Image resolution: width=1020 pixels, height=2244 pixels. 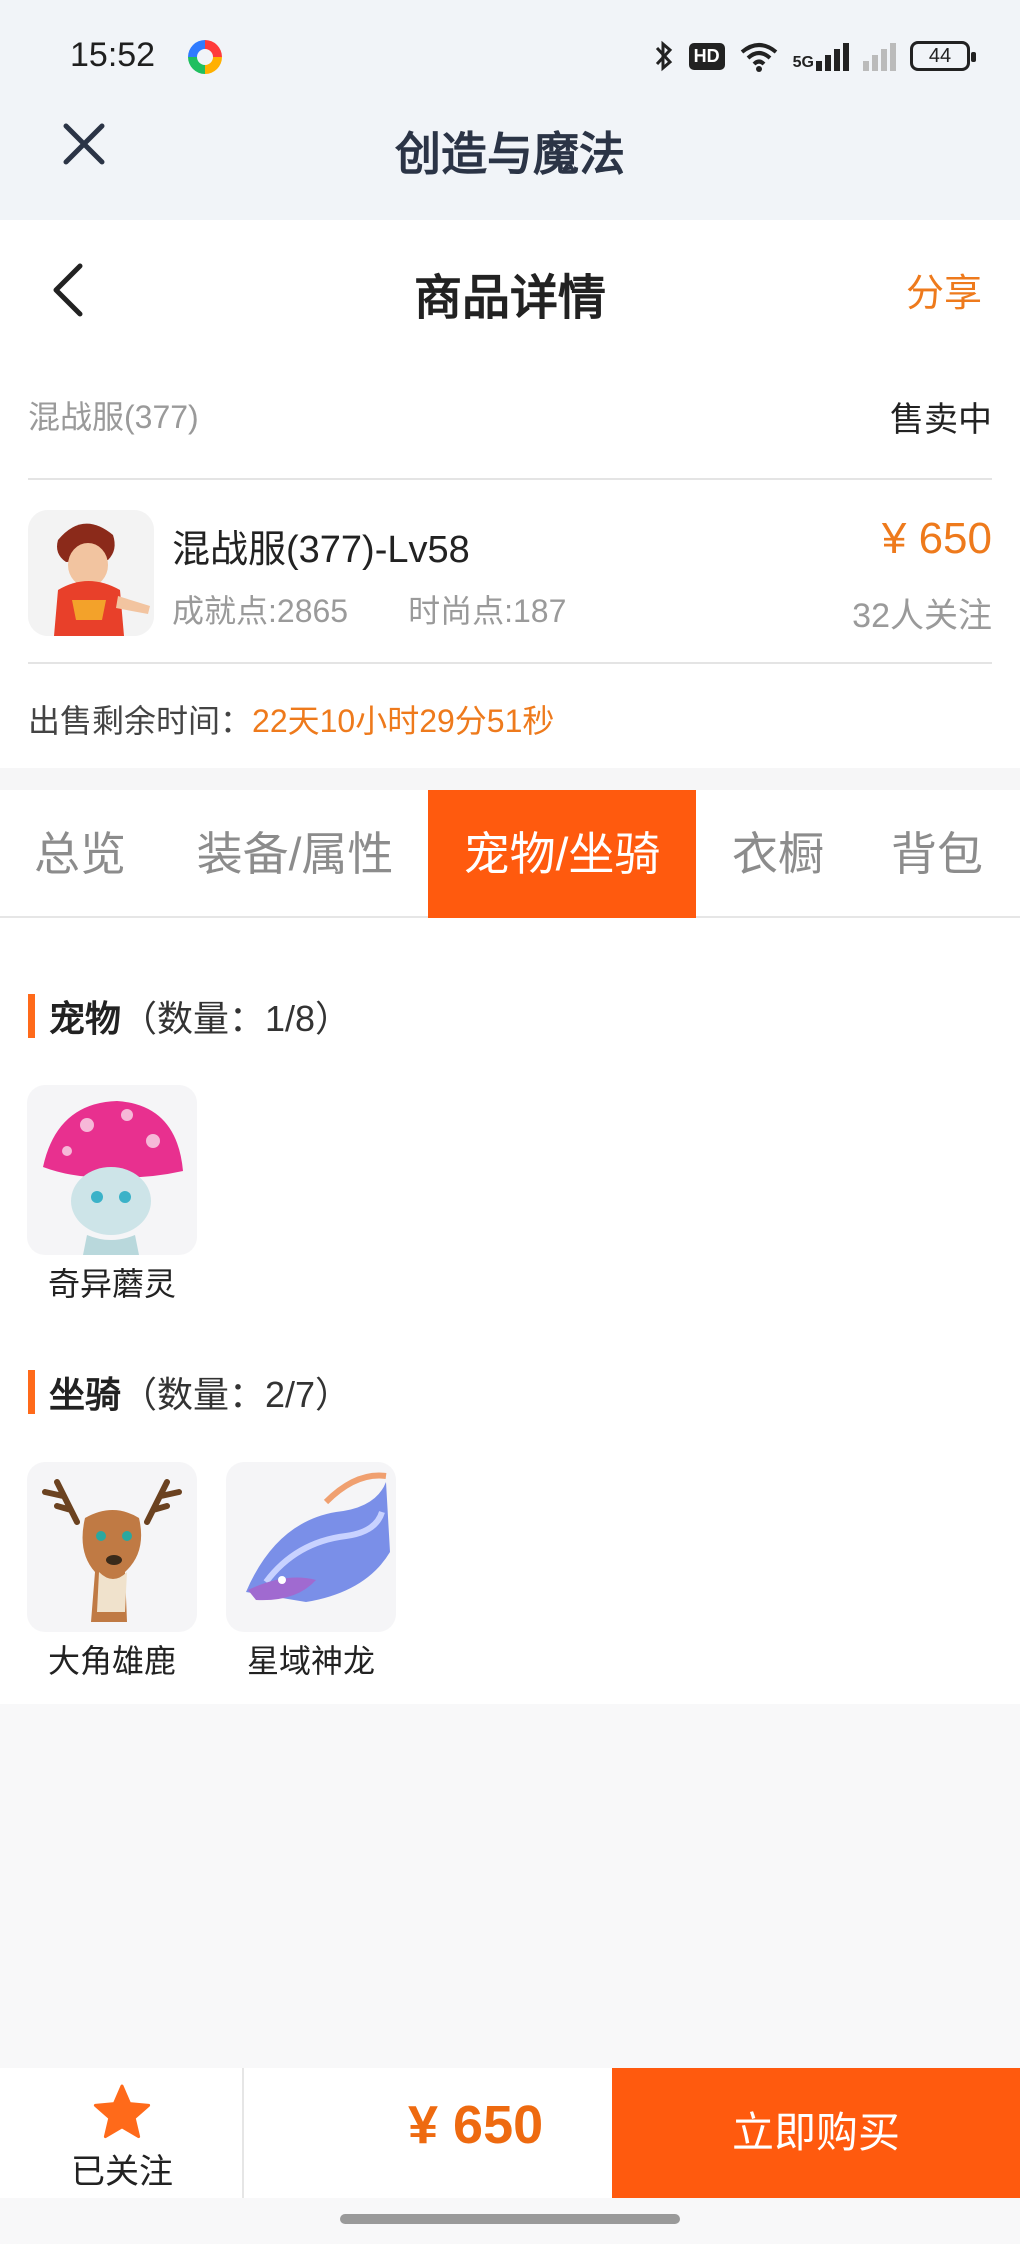 I want to click on section-gap, so click(x=510, y=779).